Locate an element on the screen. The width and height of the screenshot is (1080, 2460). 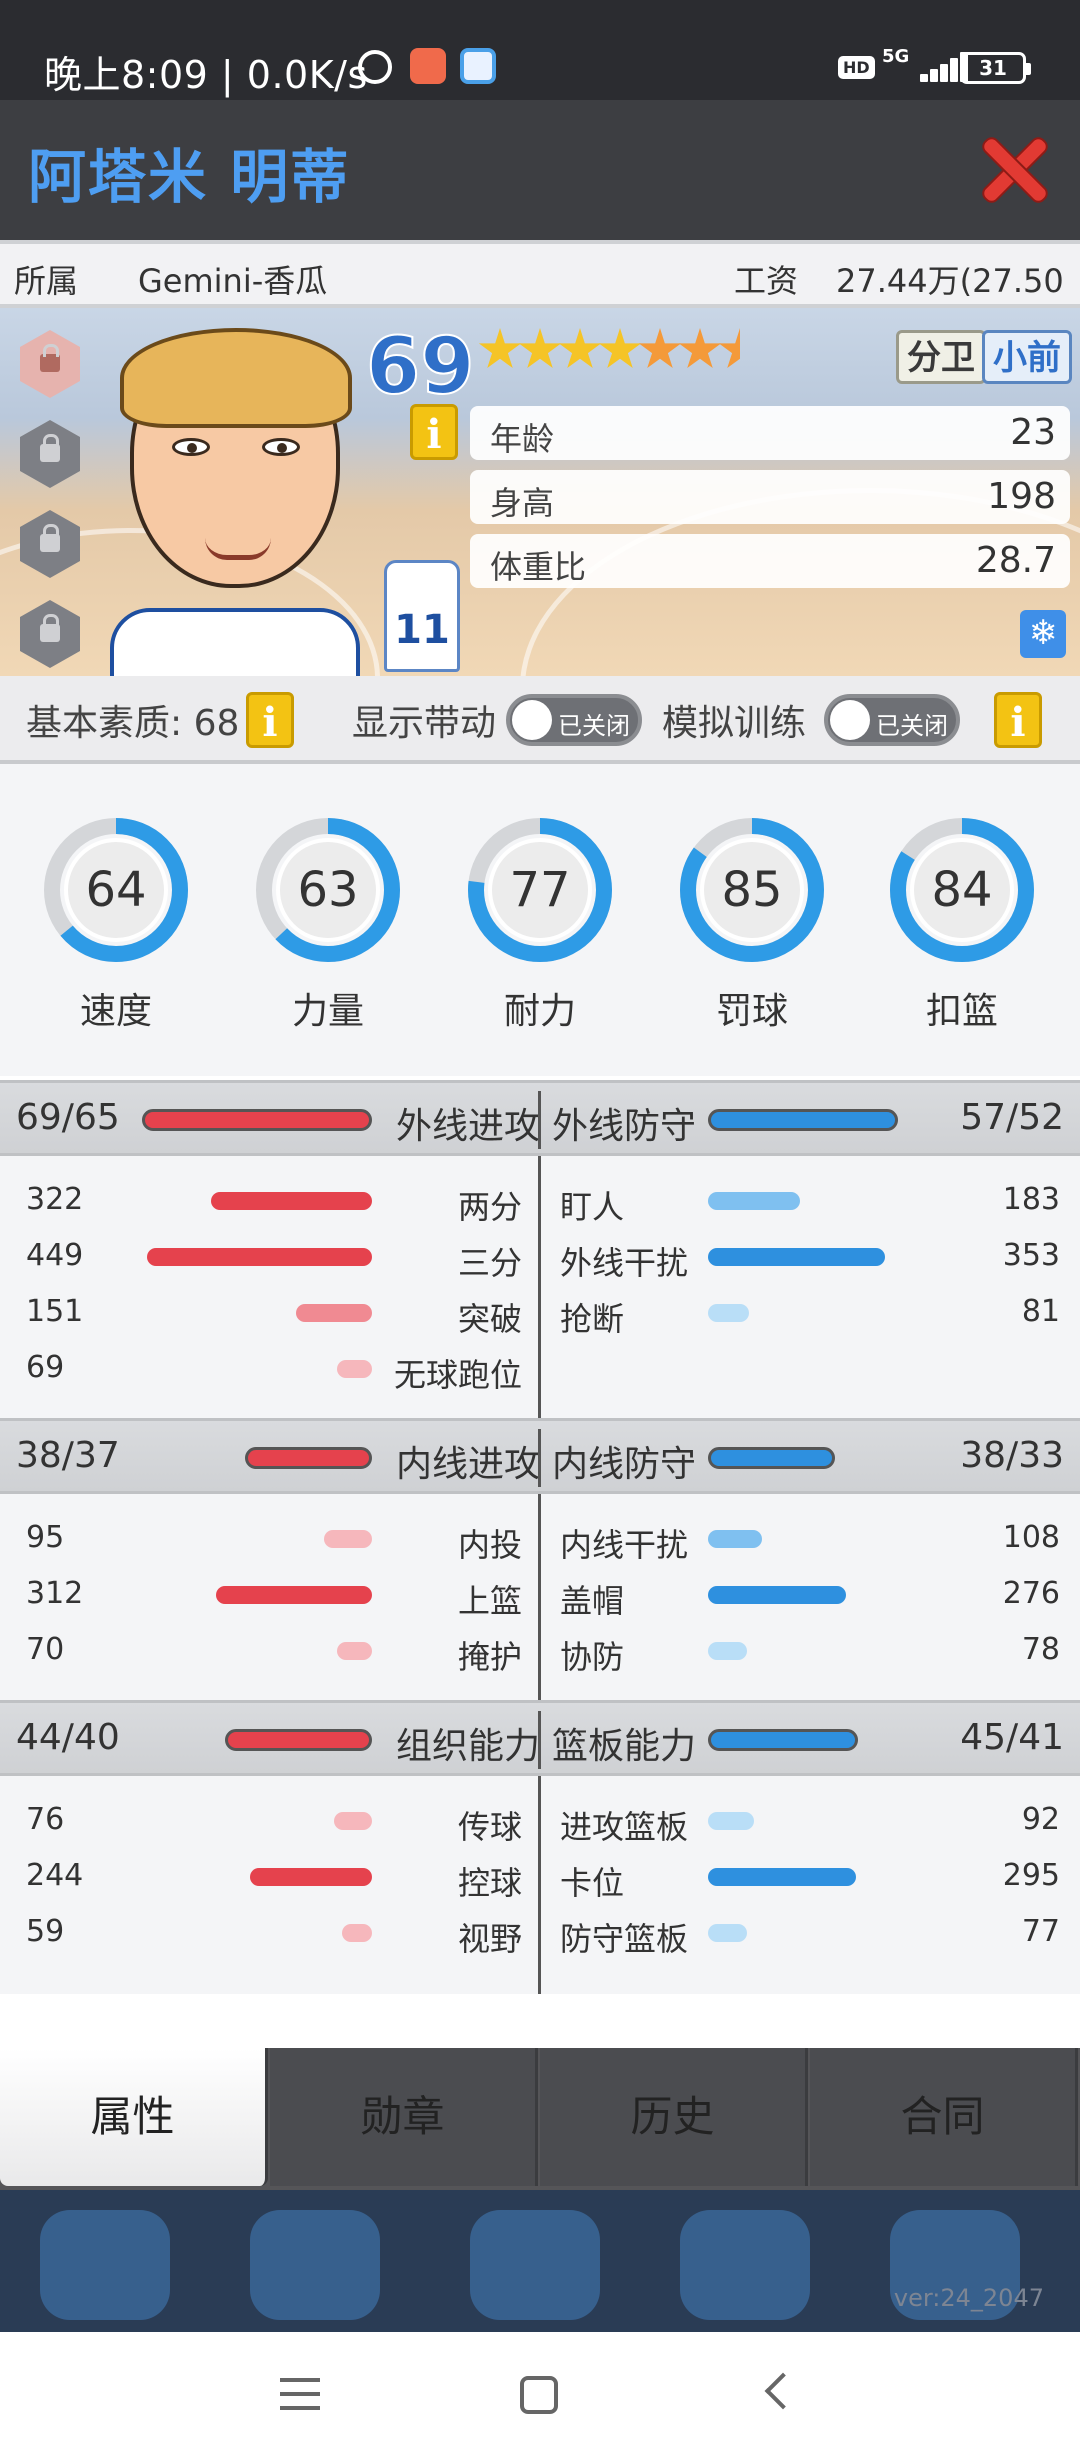
stat-label: 身高 is located at coordinates (522, 503).